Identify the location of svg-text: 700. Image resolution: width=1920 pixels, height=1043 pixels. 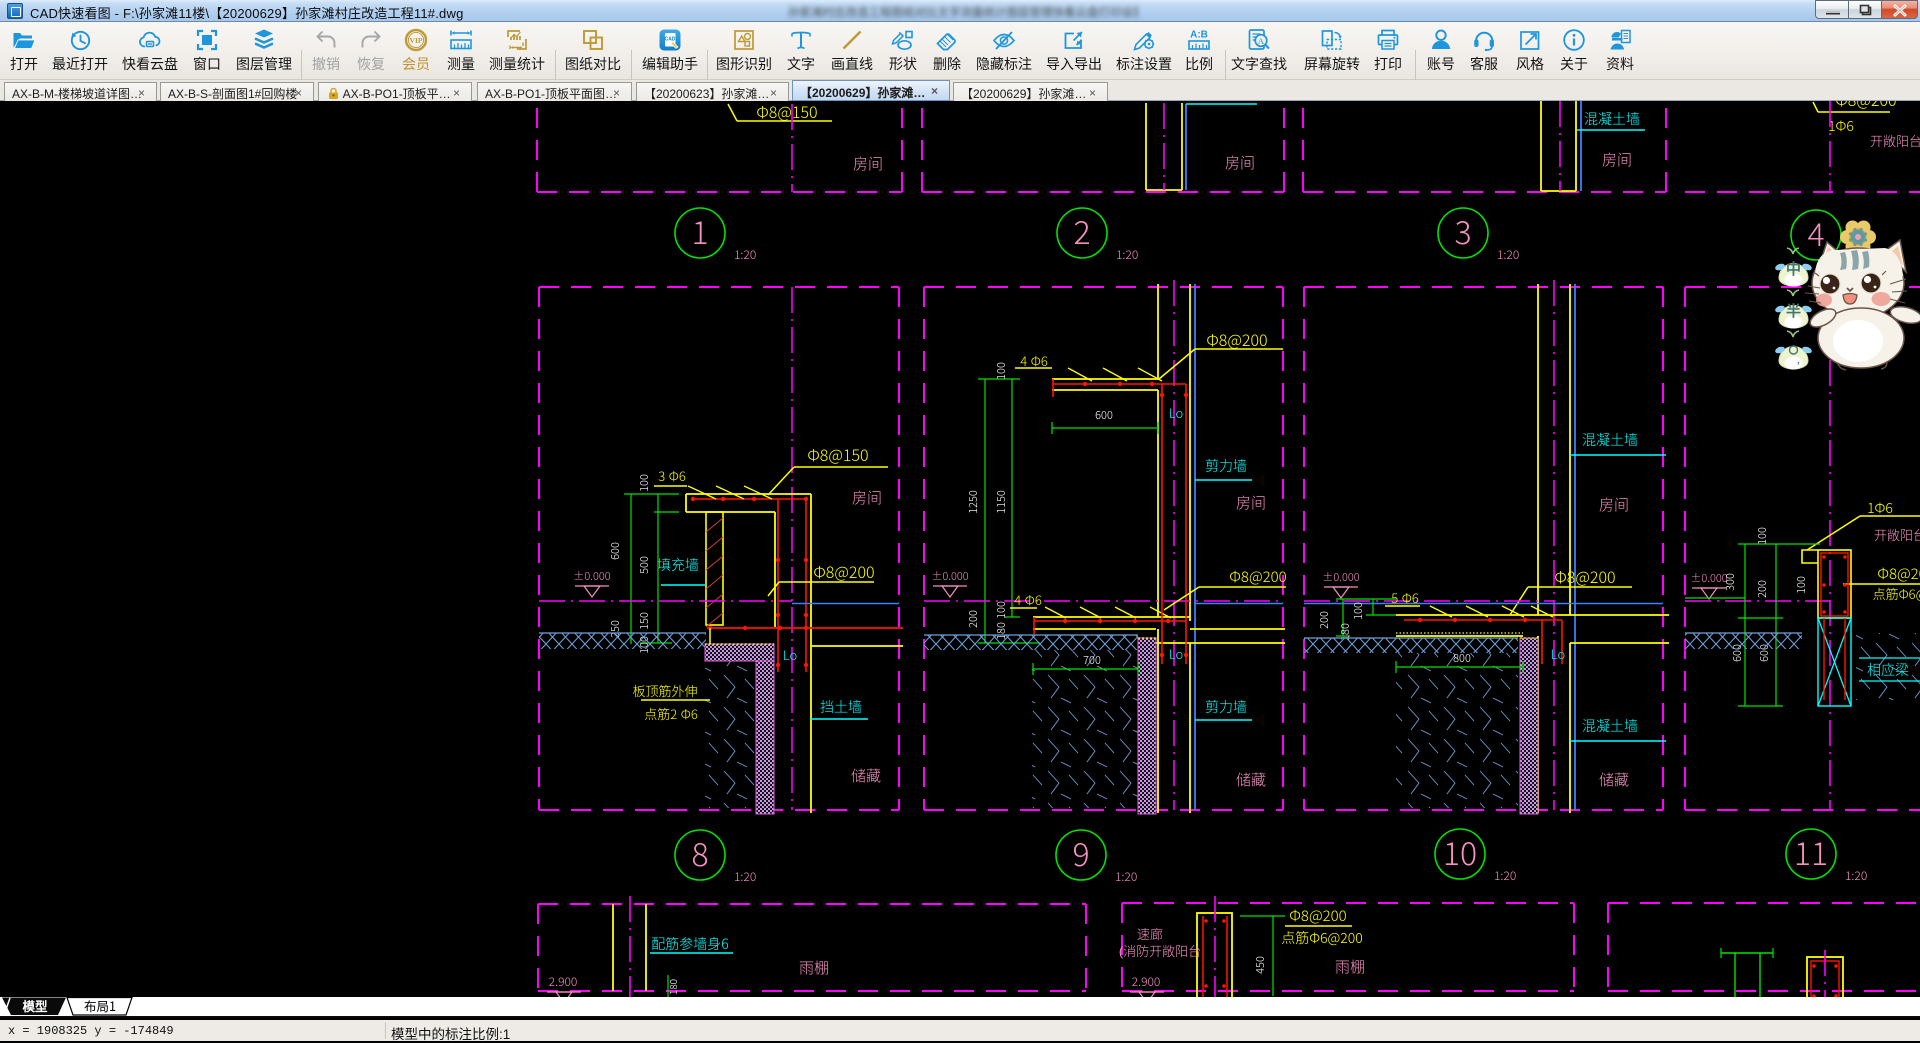
(1092, 660).